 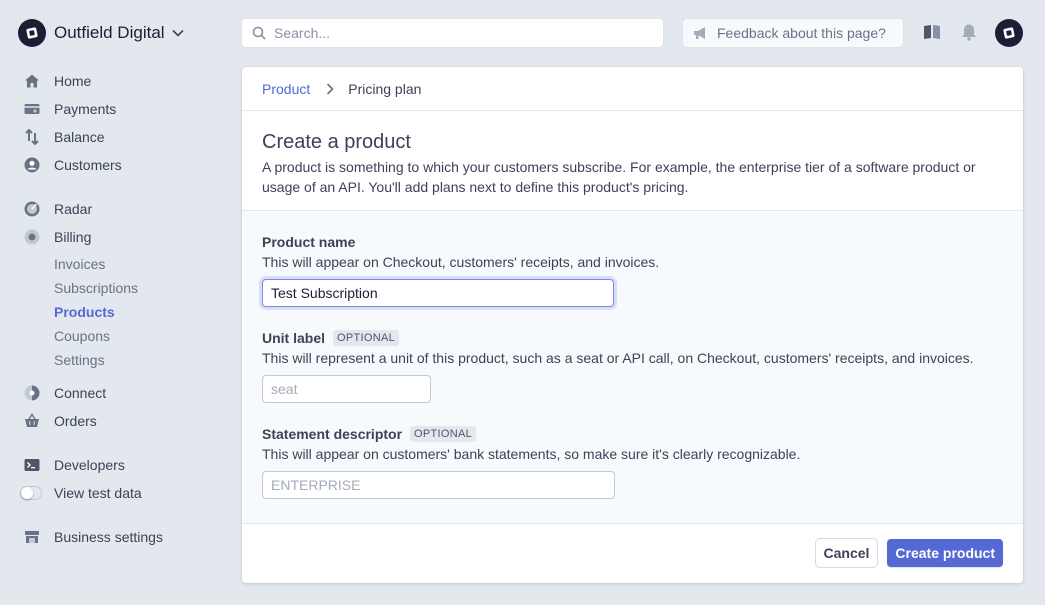 What do you see at coordinates (309, 242) in the screenshot?
I see `product-name-label-text: Product name` at bounding box center [309, 242].